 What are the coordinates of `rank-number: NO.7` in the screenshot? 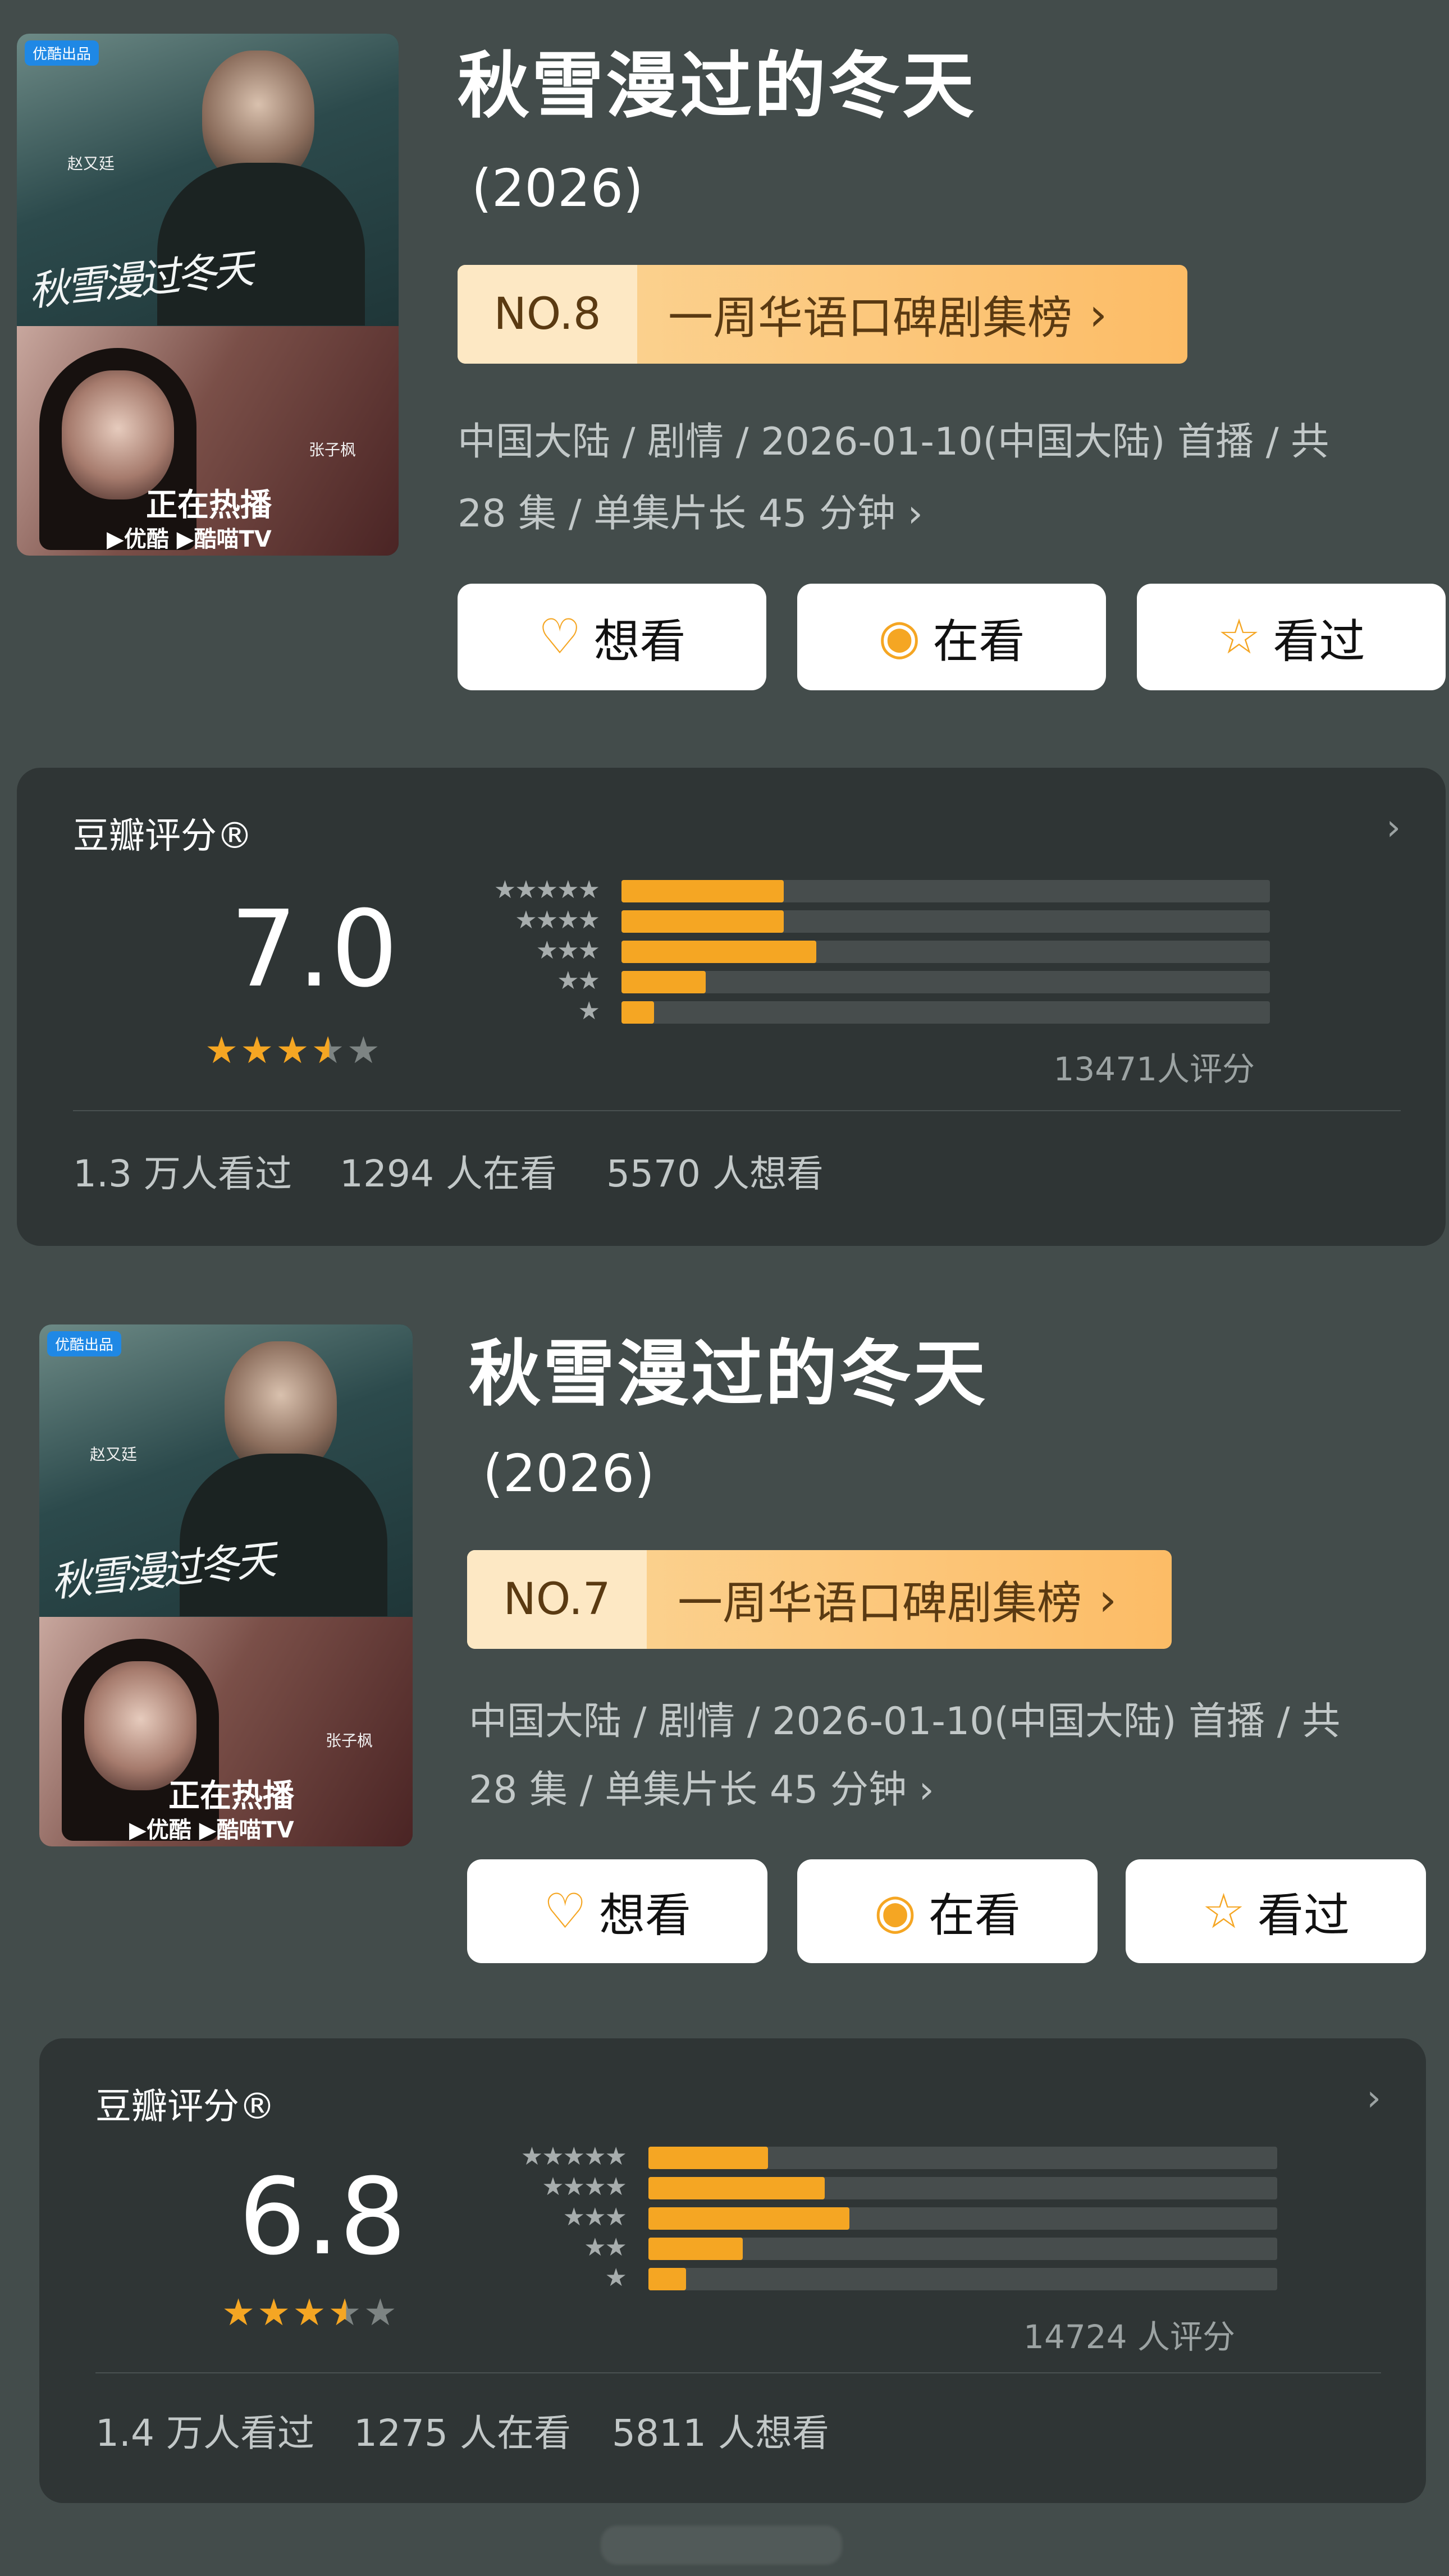 It's located at (557, 1599).